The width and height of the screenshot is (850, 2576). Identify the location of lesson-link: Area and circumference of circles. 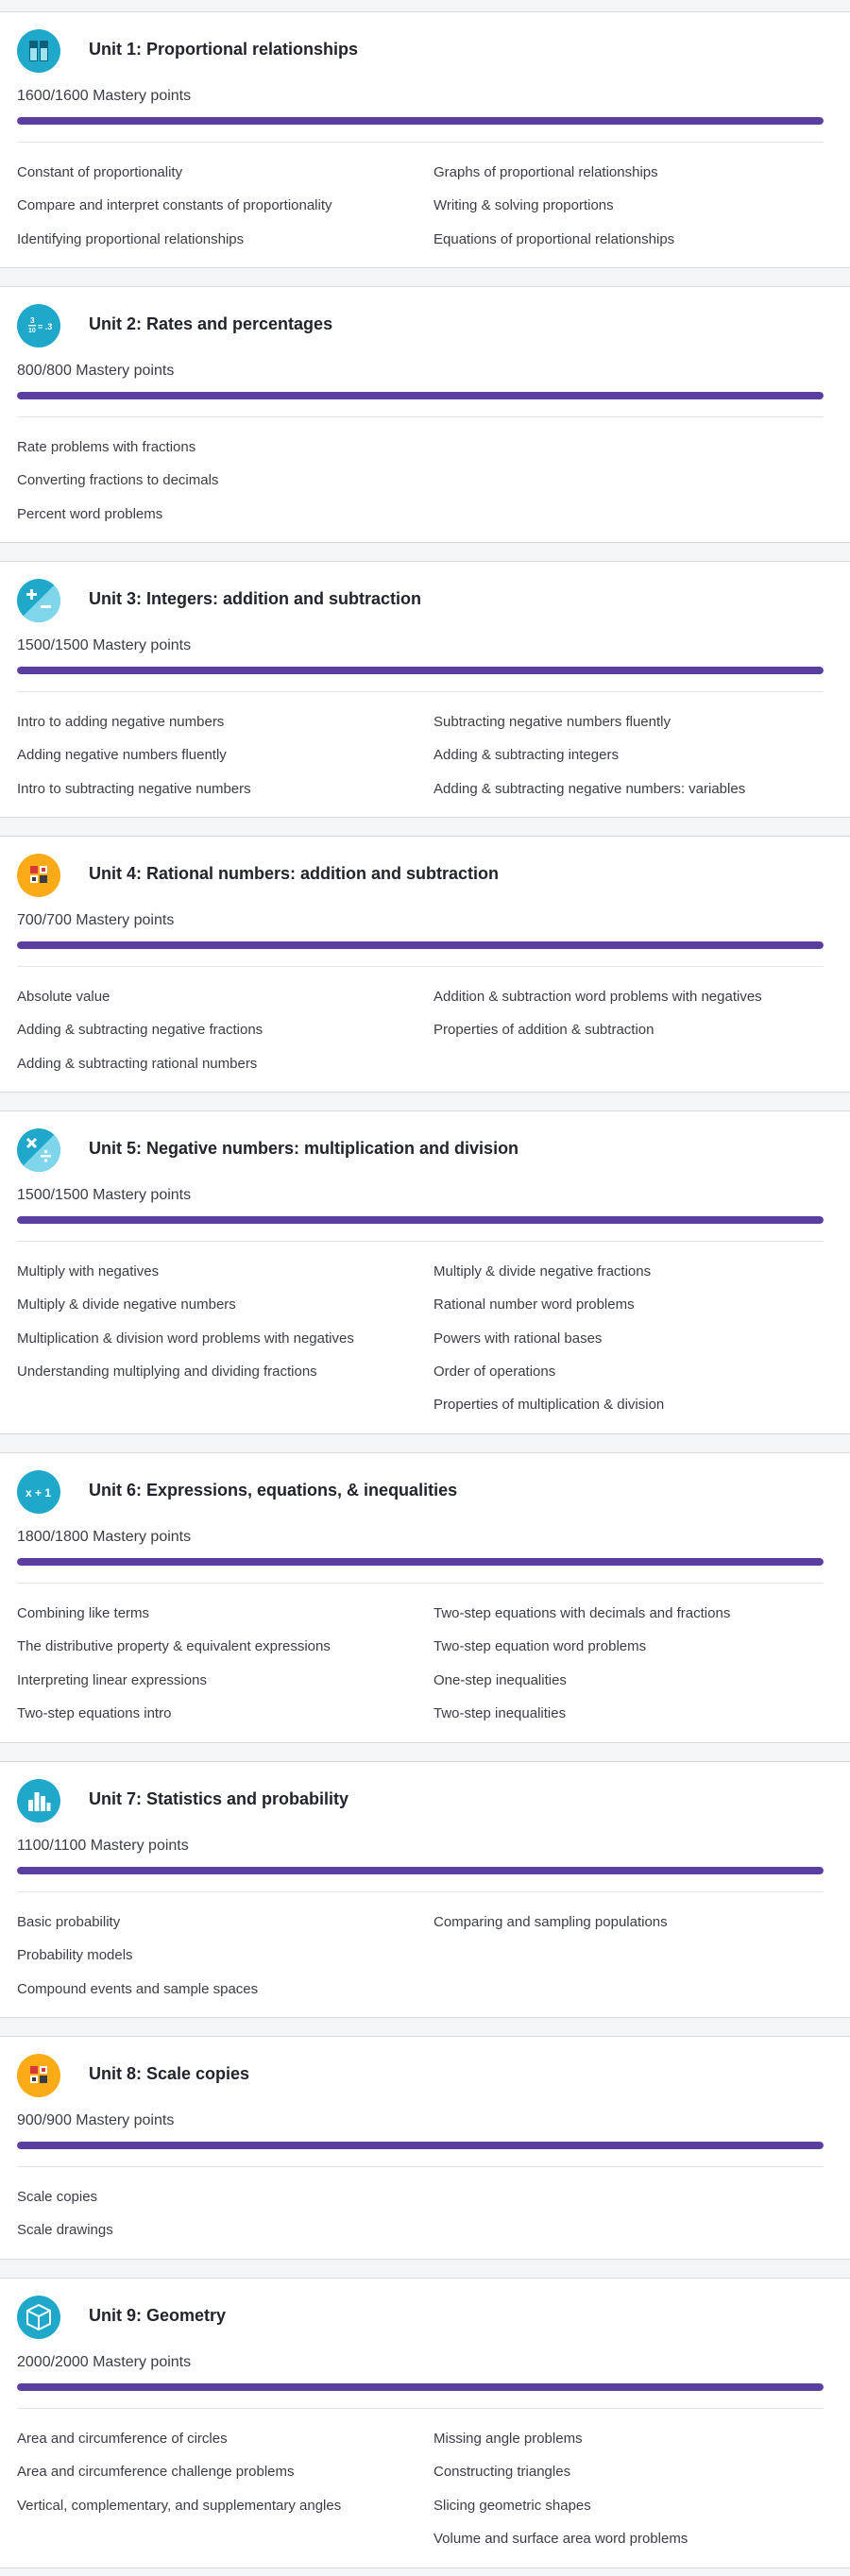
(123, 2439).